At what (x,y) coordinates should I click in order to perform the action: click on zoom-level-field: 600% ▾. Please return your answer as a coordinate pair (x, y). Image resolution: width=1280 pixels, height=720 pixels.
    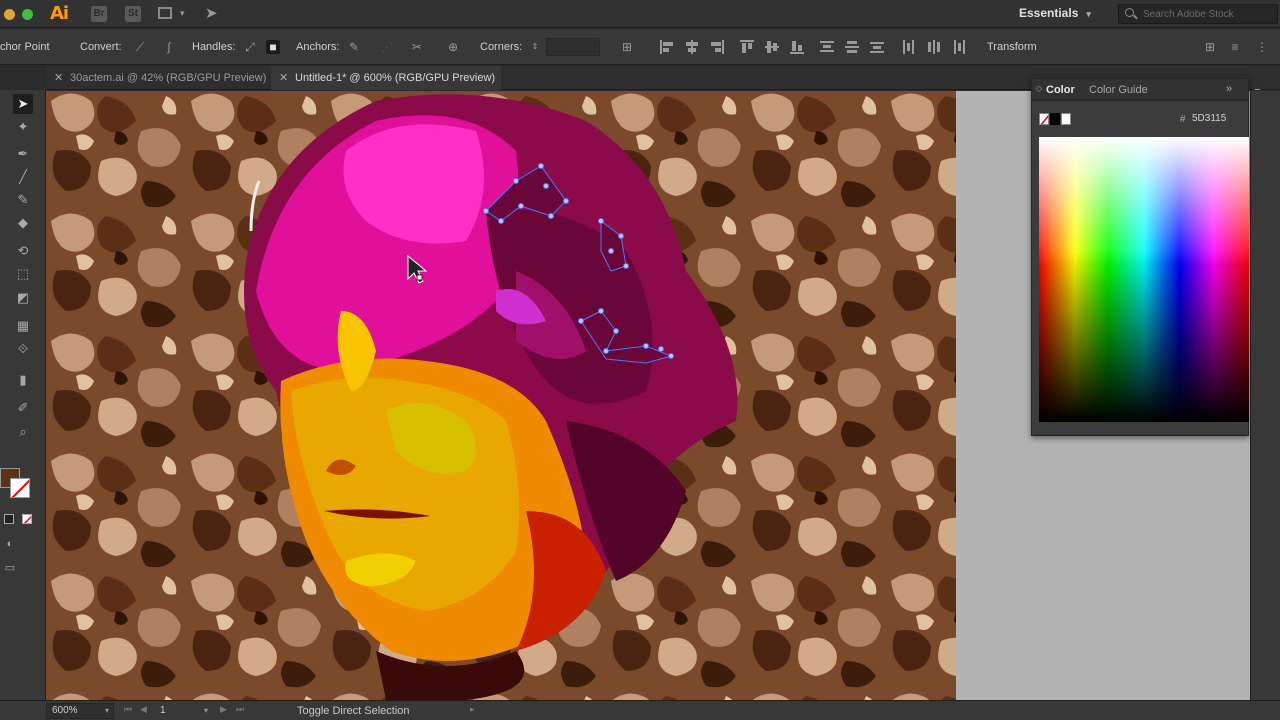
    Looking at the image, I should click on (80, 711).